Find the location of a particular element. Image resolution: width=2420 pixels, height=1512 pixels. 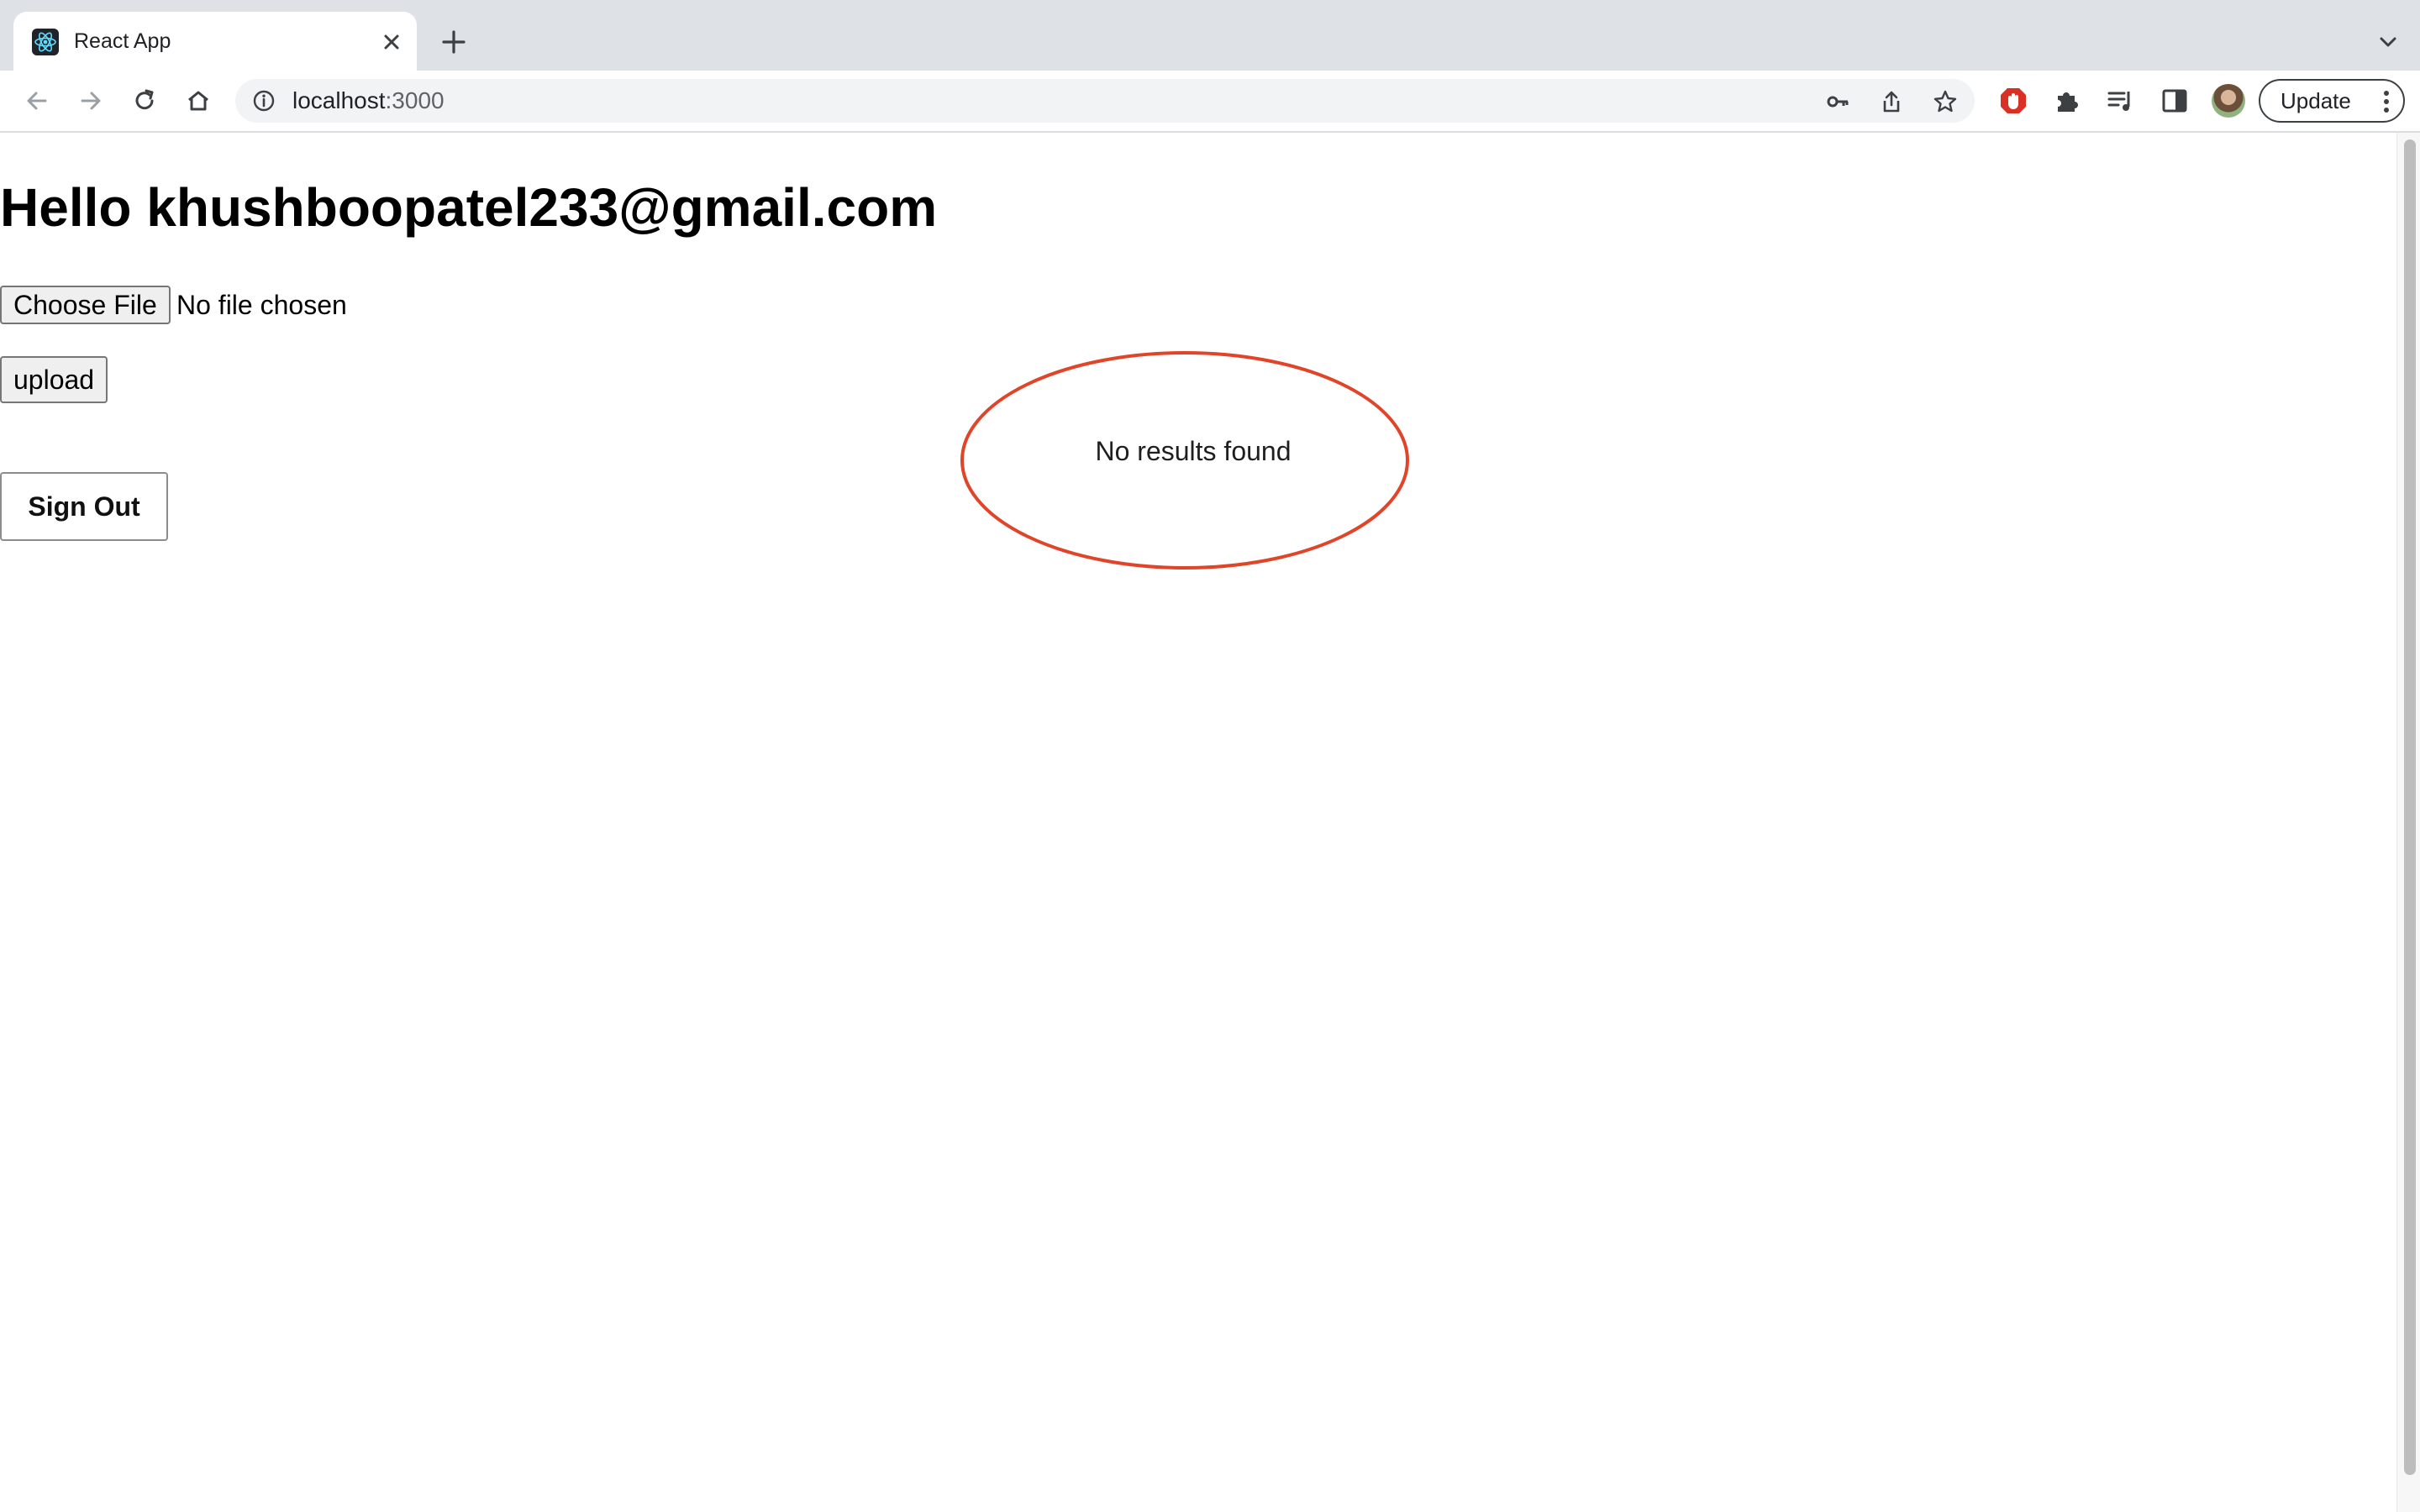

scrollbar-thumb is located at coordinates (2410, 807).